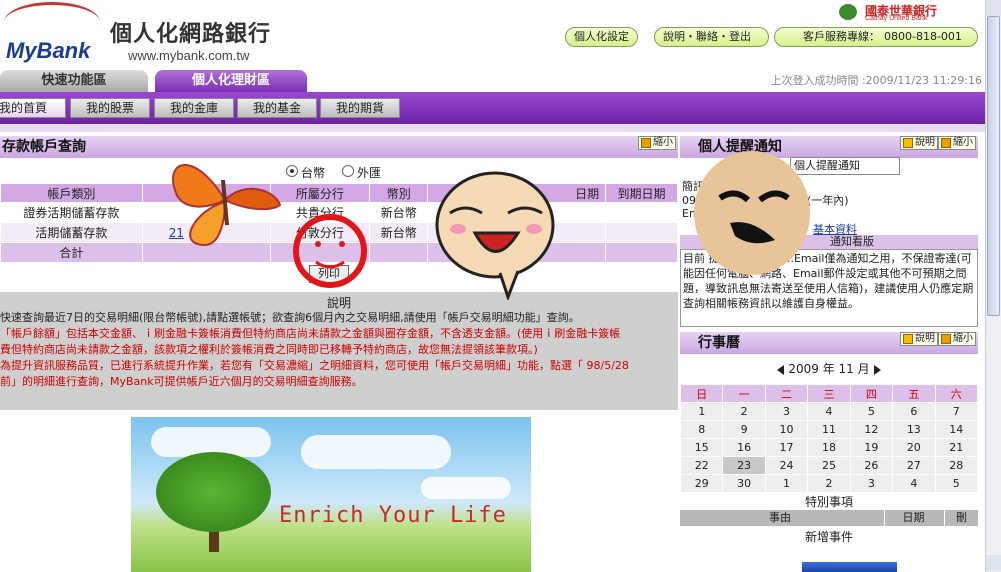  Describe the element at coordinates (71, 232) in the screenshot. I see `account-type: 活期儲蓄存款` at that location.